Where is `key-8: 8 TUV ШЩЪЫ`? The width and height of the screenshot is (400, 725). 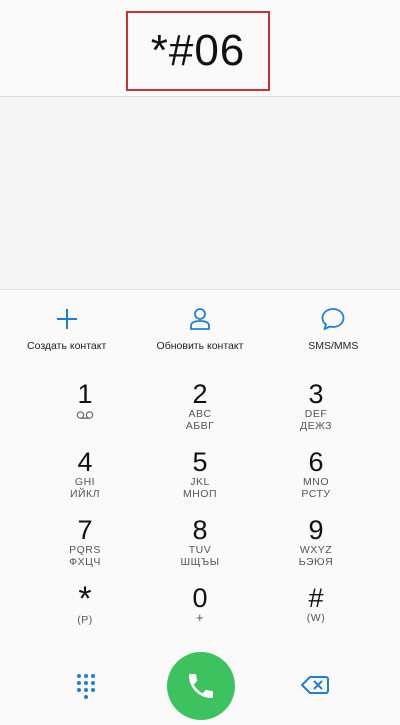
key-8: 8 TUV ШЩЪЫ is located at coordinates (200, 535).